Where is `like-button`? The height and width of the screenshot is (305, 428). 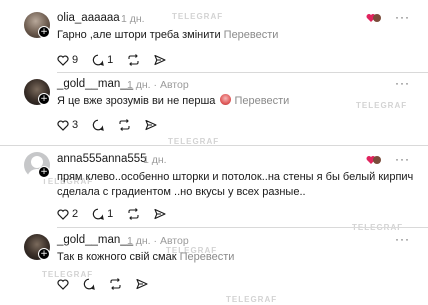
like-button is located at coordinates (63, 284).